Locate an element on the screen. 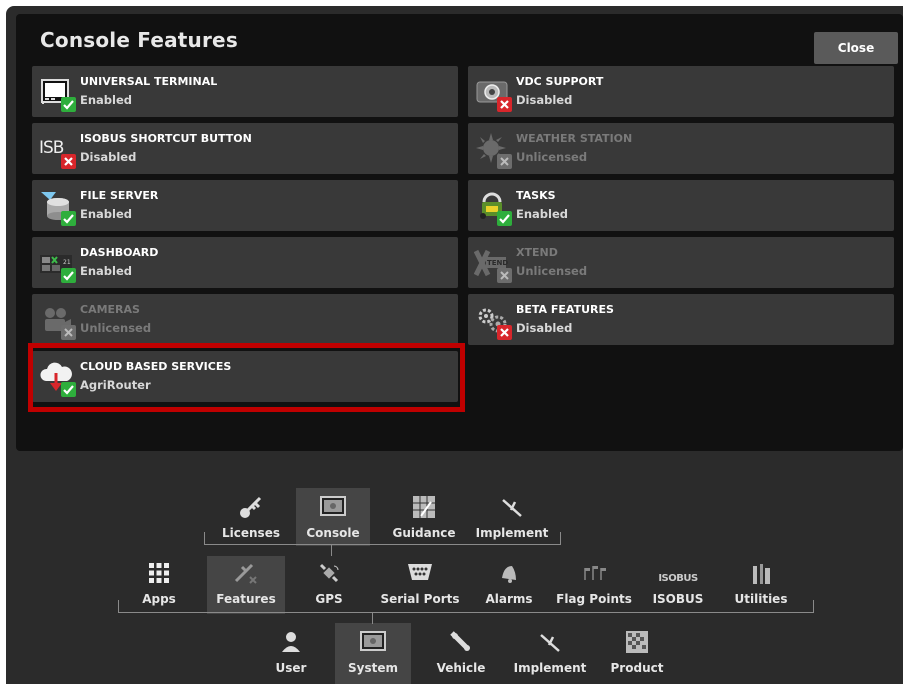 The height and width of the screenshot is (684, 903). nav-bracket-level1 is located at coordinates (382, 538).